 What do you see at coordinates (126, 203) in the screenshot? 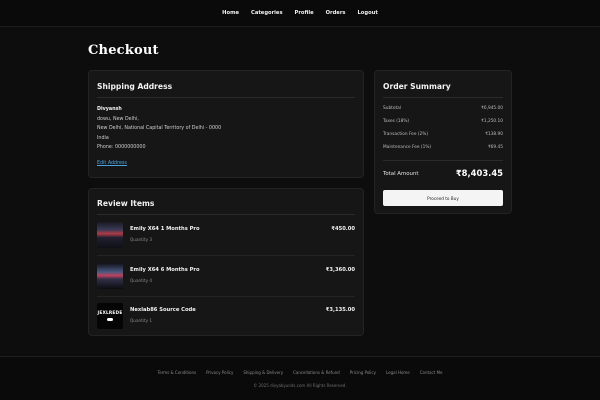
I see `review-items-title: Review Items` at bounding box center [126, 203].